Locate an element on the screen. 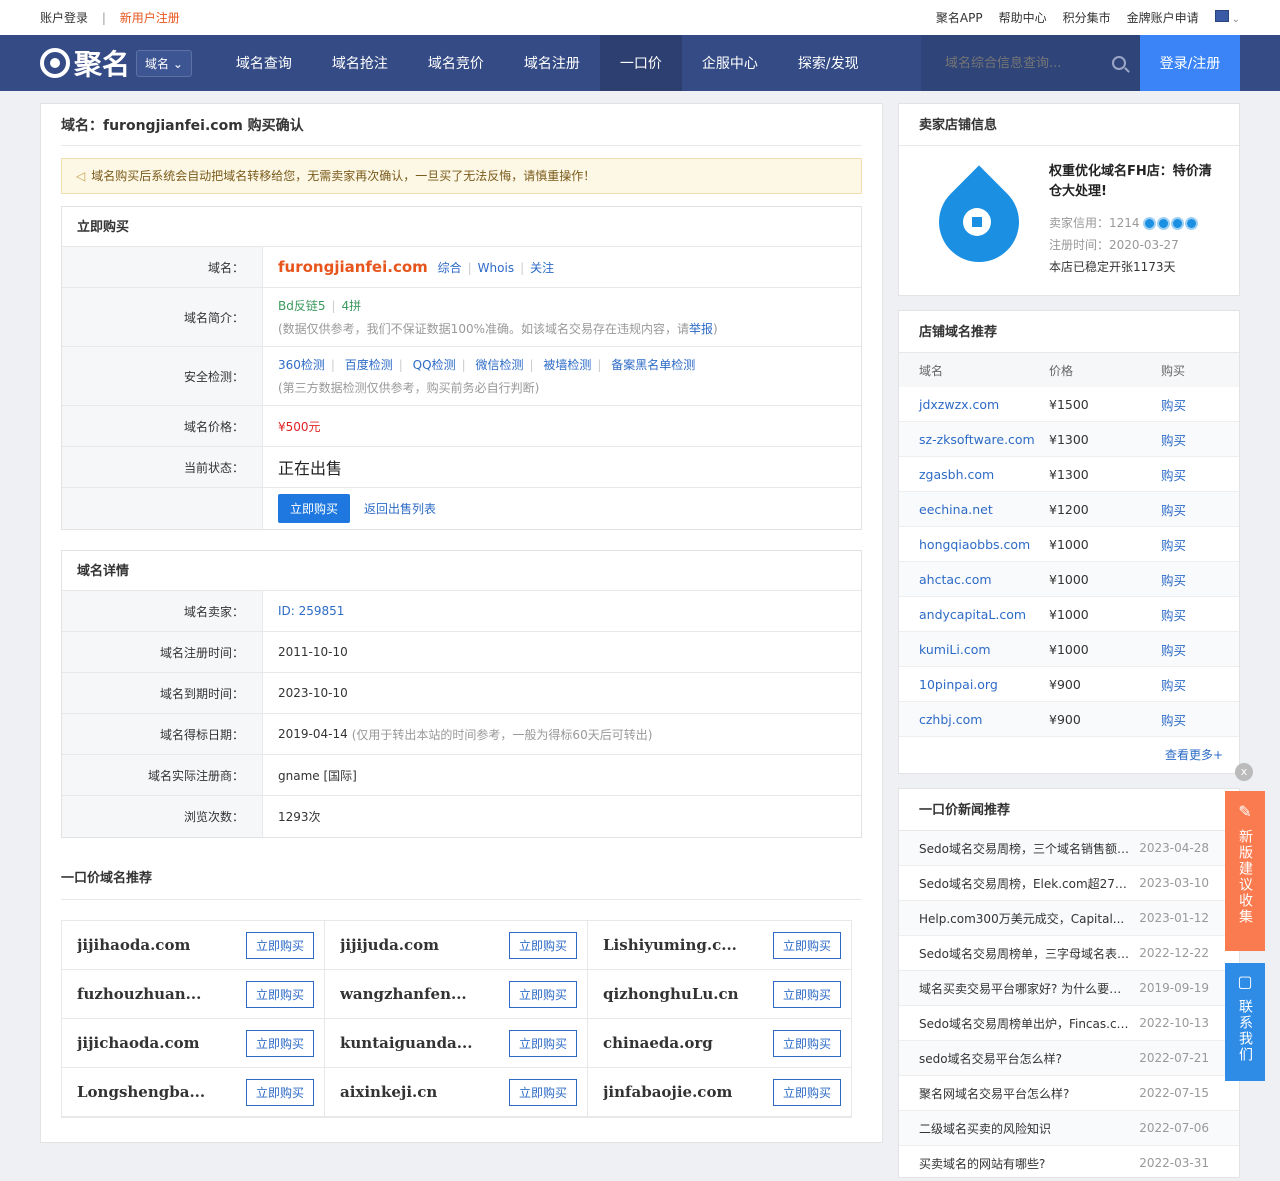 The image size is (1280, 1181). view-more-link: 查看更多+ is located at coordinates (1069, 754).